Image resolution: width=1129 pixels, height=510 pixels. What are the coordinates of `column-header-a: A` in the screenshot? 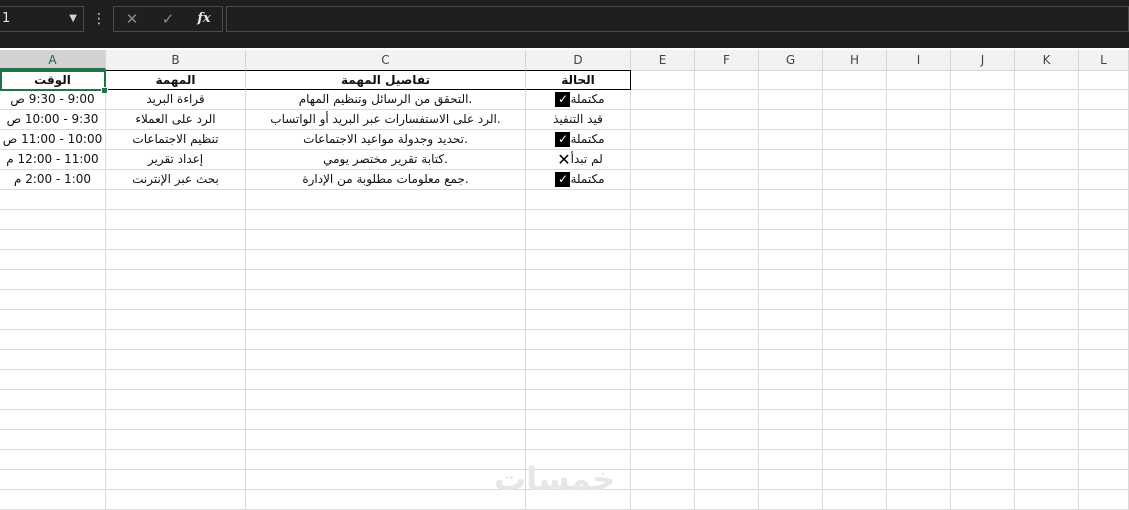 It's located at (53, 60).